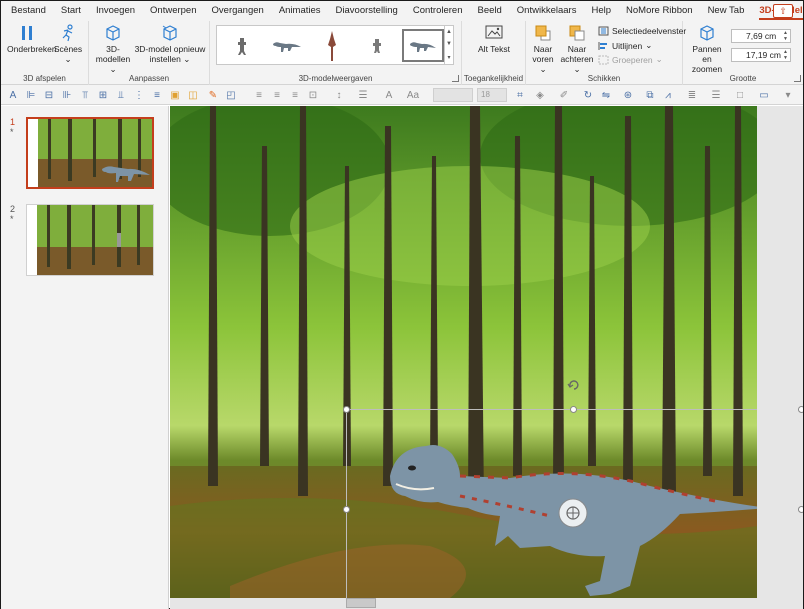 This screenshot has height=609, width=804. Describe the element at coordinates (300, 11) in the screenshot. I see `tab-animaties: Animaties` at that location.